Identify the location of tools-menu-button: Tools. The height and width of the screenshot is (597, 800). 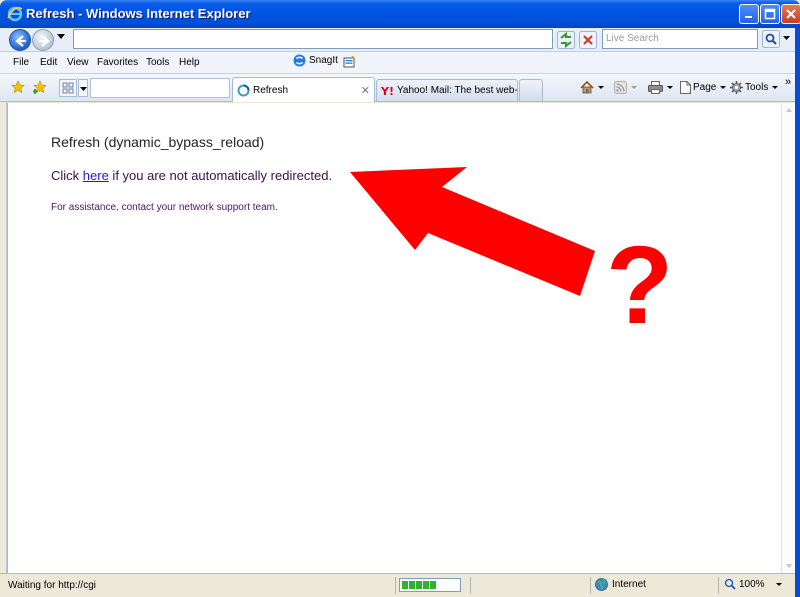
(754, 87).